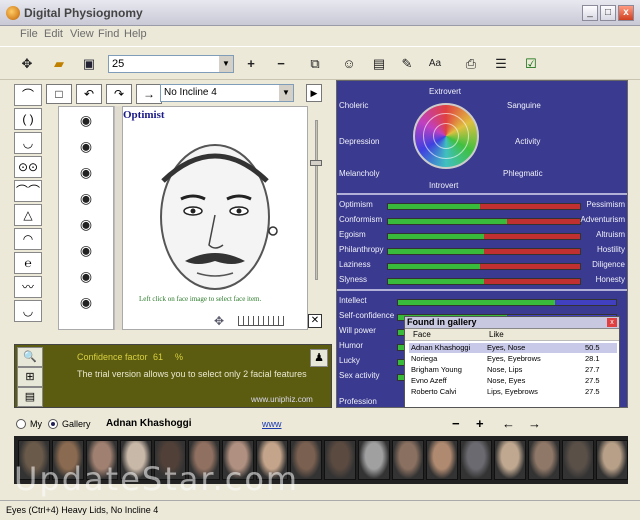 This screenshot has height=520, width=640. I want to click on zoom-in-icon: +, so click(251, 64).